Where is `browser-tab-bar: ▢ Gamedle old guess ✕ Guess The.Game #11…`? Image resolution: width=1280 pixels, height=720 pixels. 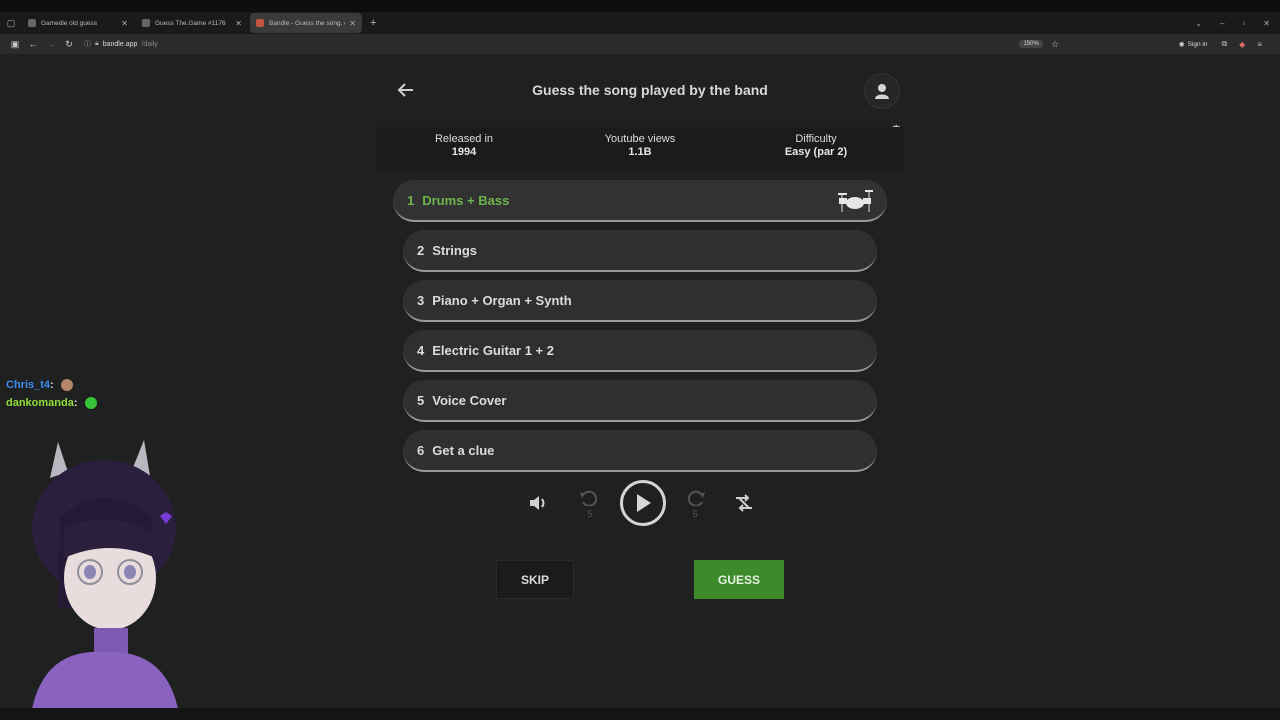 browser-tab-bar: ▢ Gamedle old guess ✕ Guess The.Game #11… is located at coordinates (640, 23).